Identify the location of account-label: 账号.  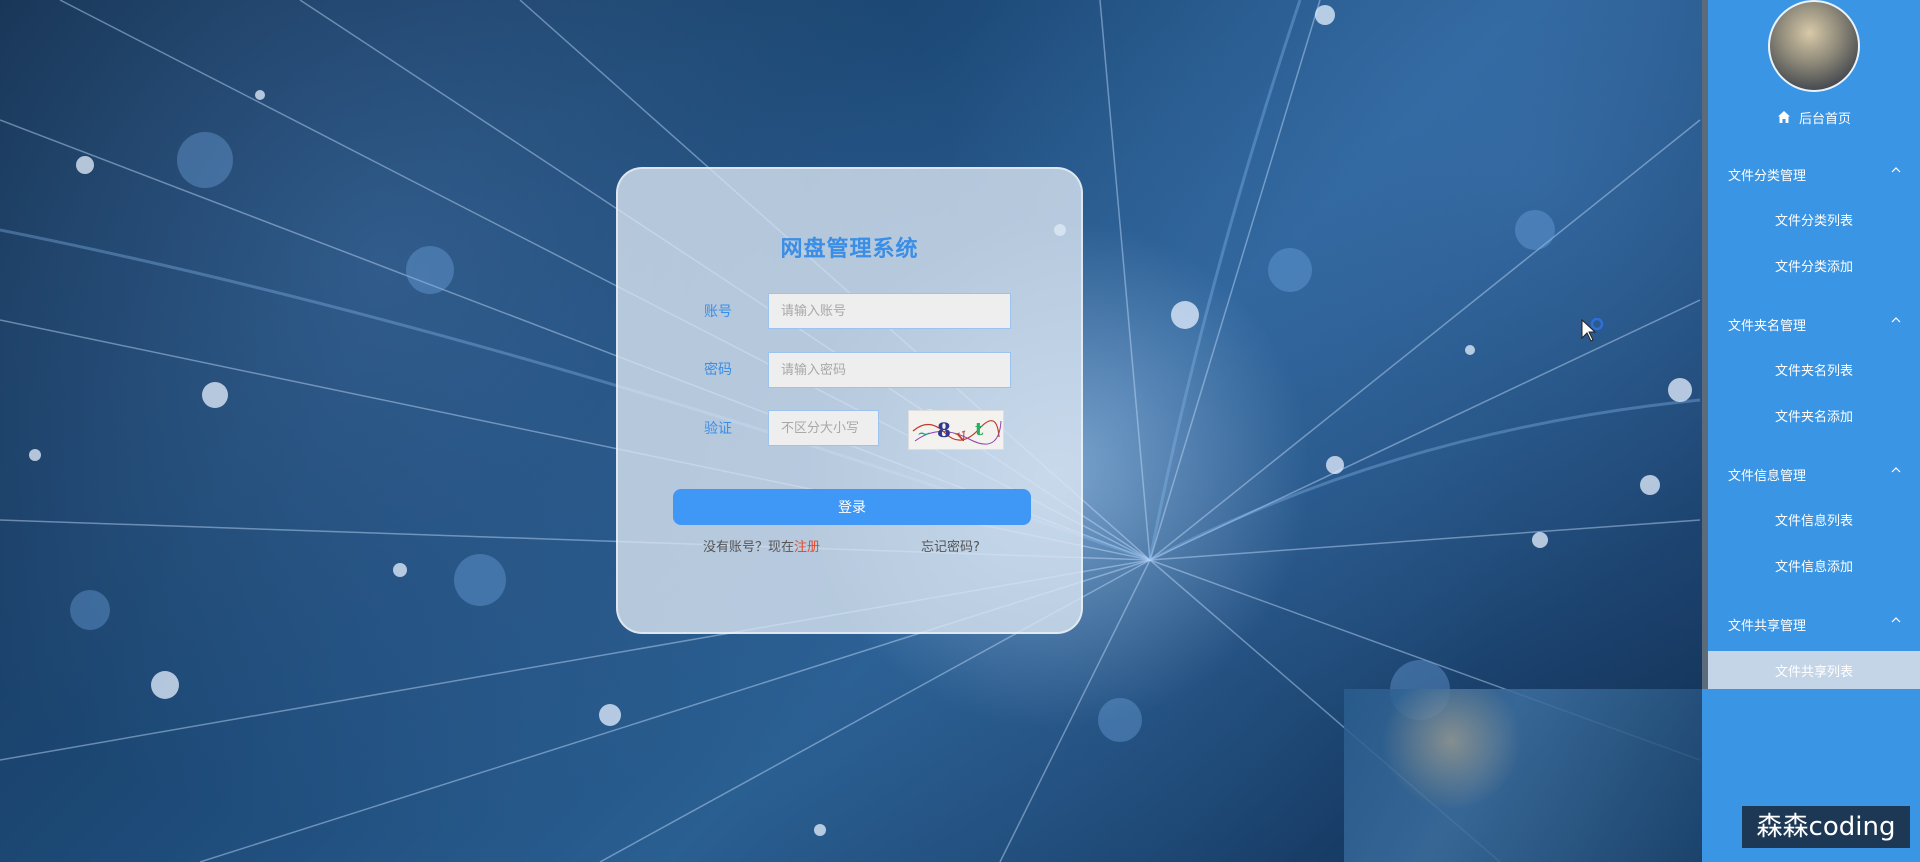
(718, 312).